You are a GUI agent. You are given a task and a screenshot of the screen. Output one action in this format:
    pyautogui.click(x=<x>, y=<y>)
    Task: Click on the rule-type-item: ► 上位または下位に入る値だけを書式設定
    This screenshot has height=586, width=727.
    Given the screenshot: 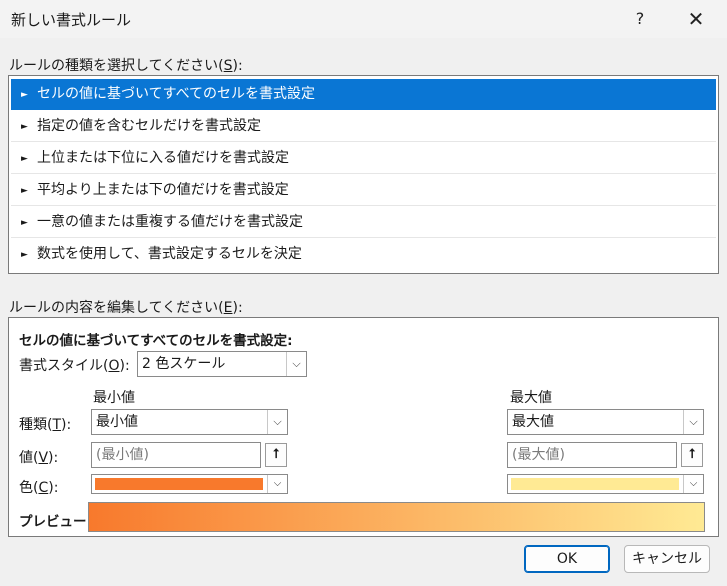 What is the action you would take?
    pyautogui.click(x=363, y=158)
    